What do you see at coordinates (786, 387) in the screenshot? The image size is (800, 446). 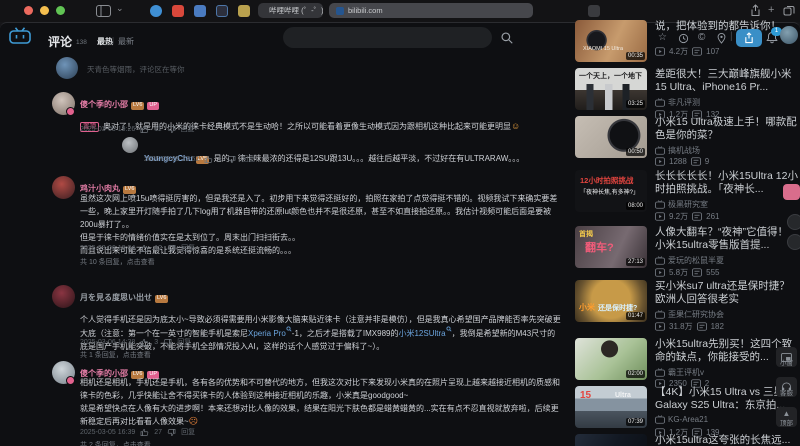 I see `customer-service-button: 客服` at bounding box center [786, 387].